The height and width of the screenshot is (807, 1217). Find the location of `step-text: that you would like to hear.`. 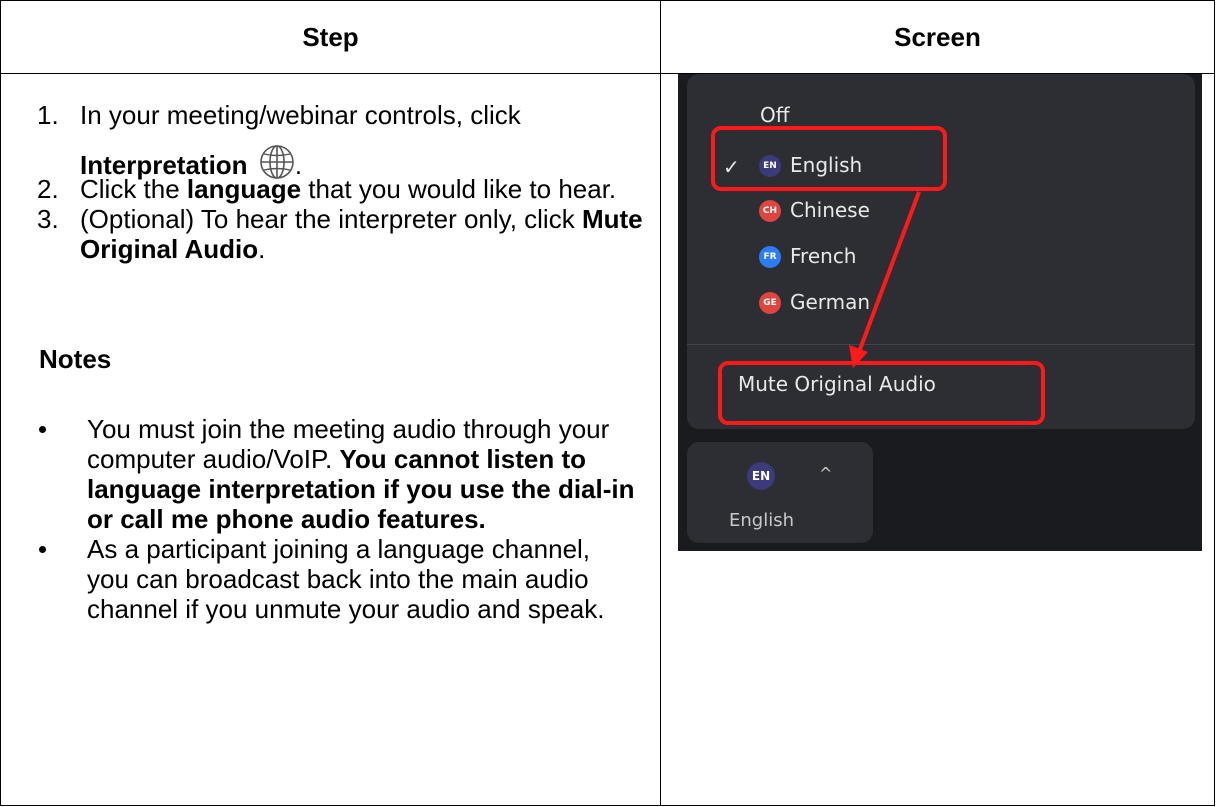

step-text: that you would like to hear. is located at coordinates (459, 189).